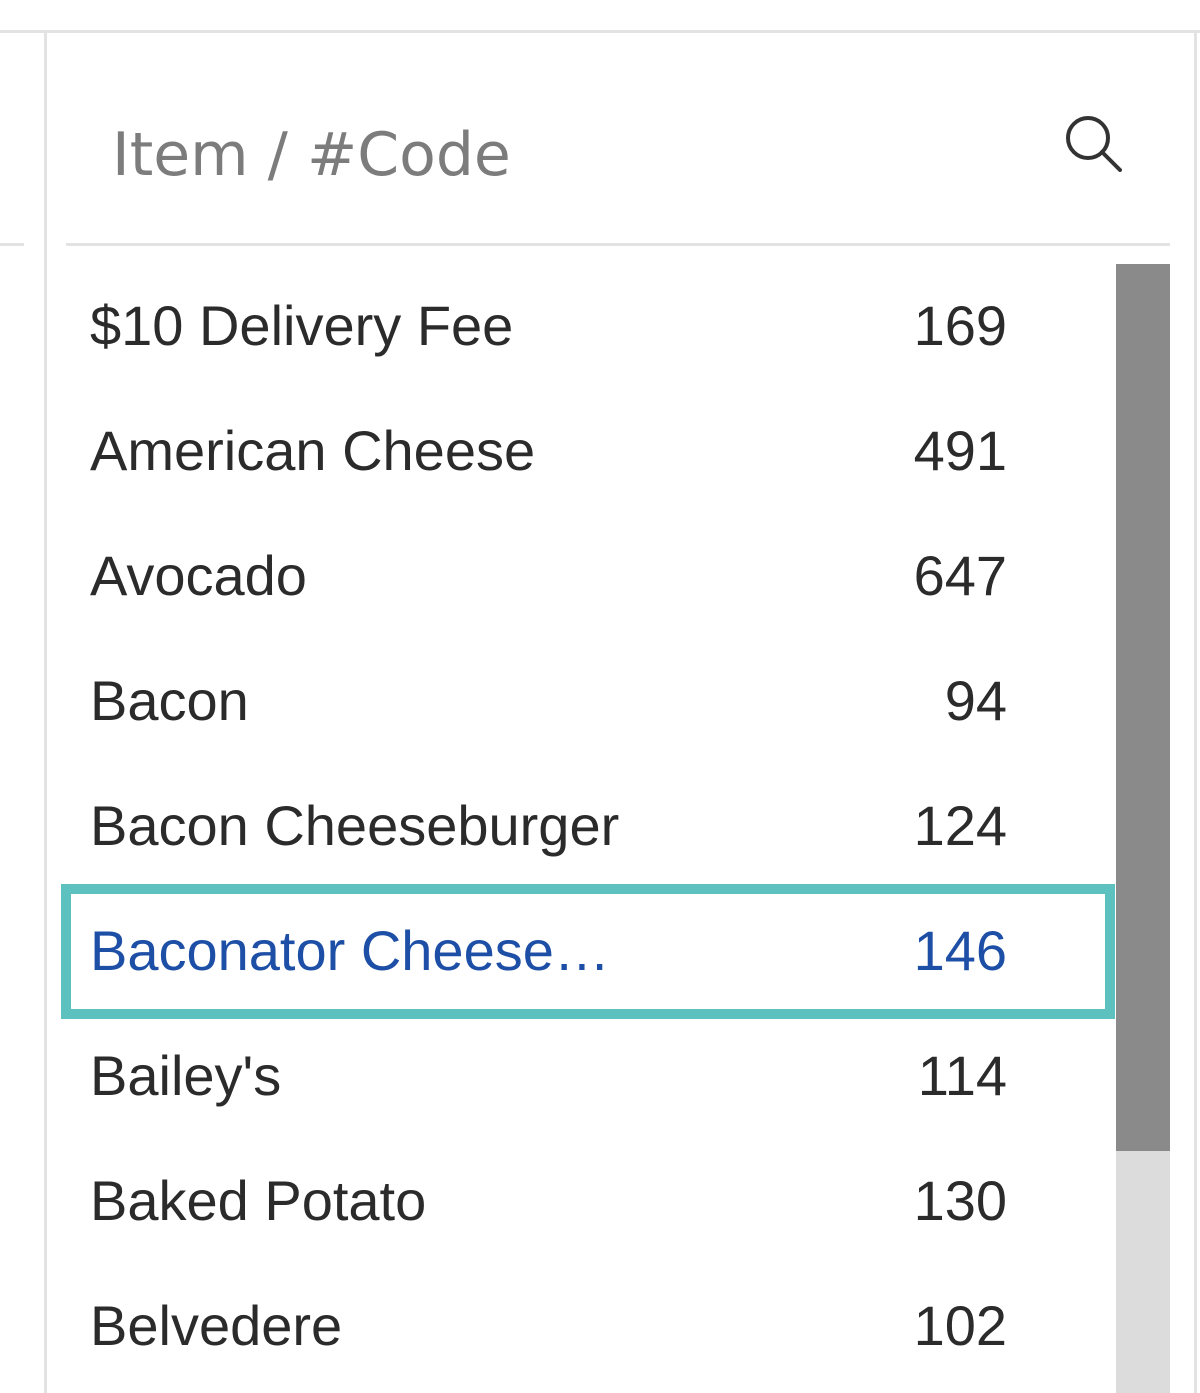 Image resolution: width=1200 pixels, height=1393 pixels. Describe the element at coordinates (1143, 707) in the screenshot. I see `scrollbar-thumb` at that location.